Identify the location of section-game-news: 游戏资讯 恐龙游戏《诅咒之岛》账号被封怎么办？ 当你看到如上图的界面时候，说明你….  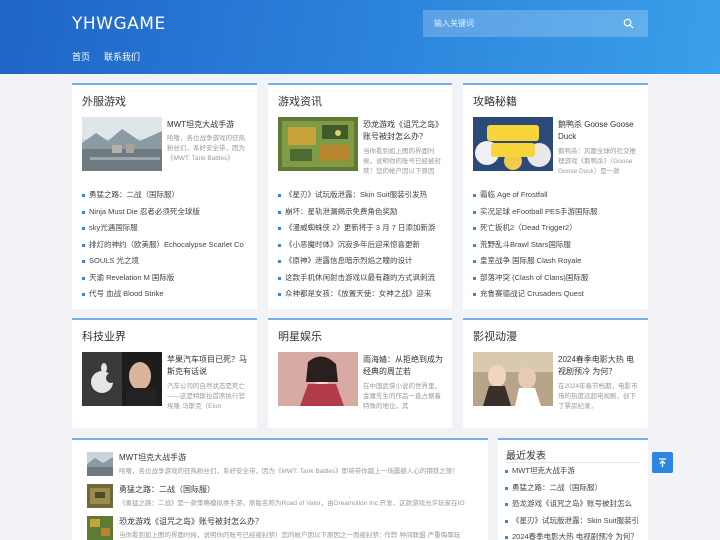
(360, 196).